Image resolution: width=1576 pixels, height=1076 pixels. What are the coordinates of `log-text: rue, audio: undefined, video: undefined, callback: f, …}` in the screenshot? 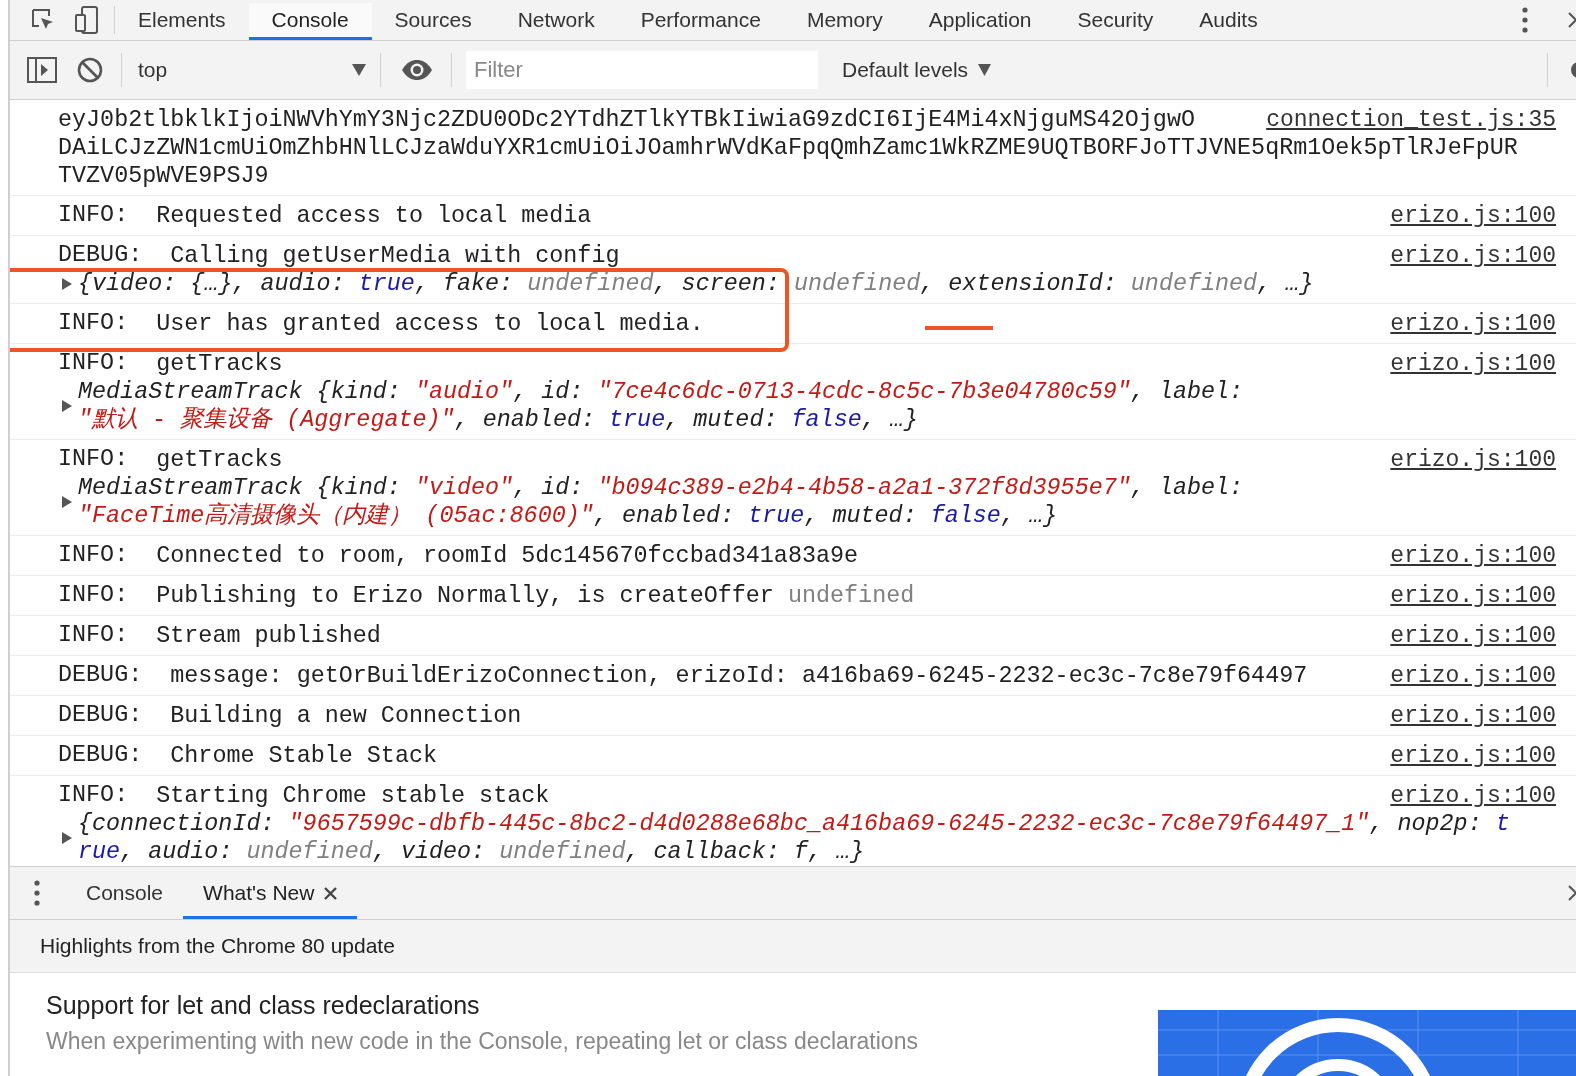 It's located at (471, 852).